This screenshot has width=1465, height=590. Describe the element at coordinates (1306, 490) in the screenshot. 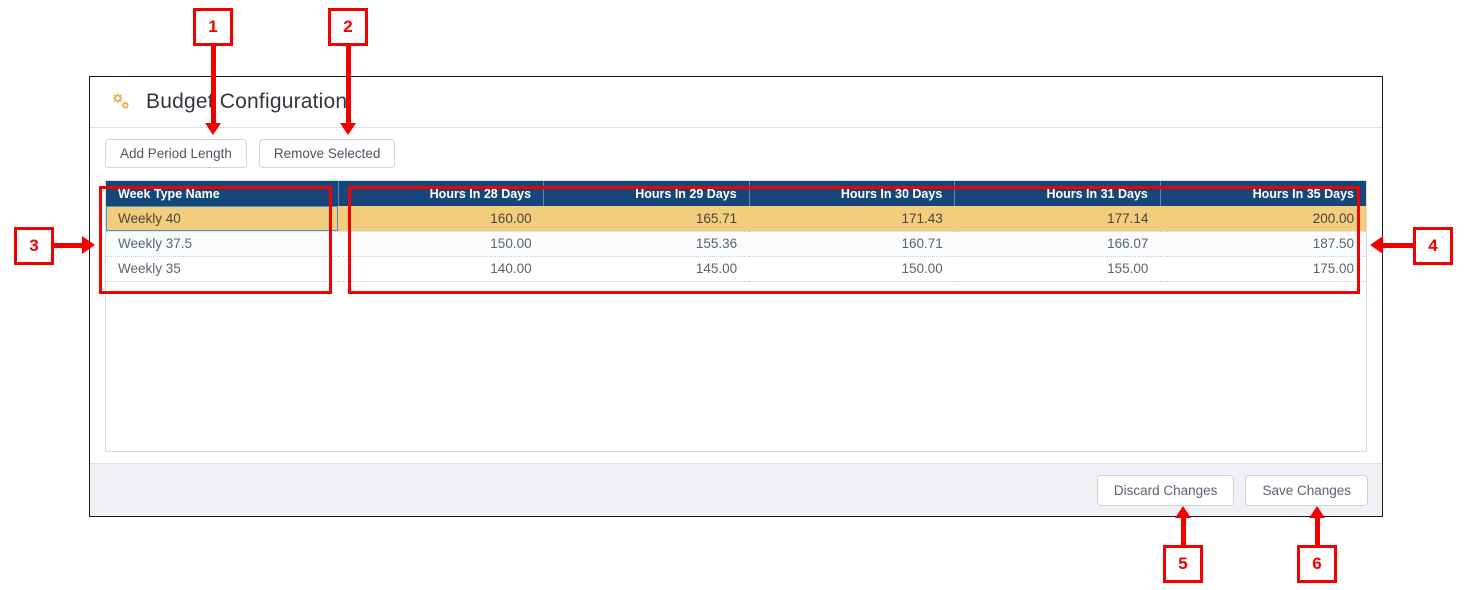

I see `save-changes-button: Save Changes` at that location.